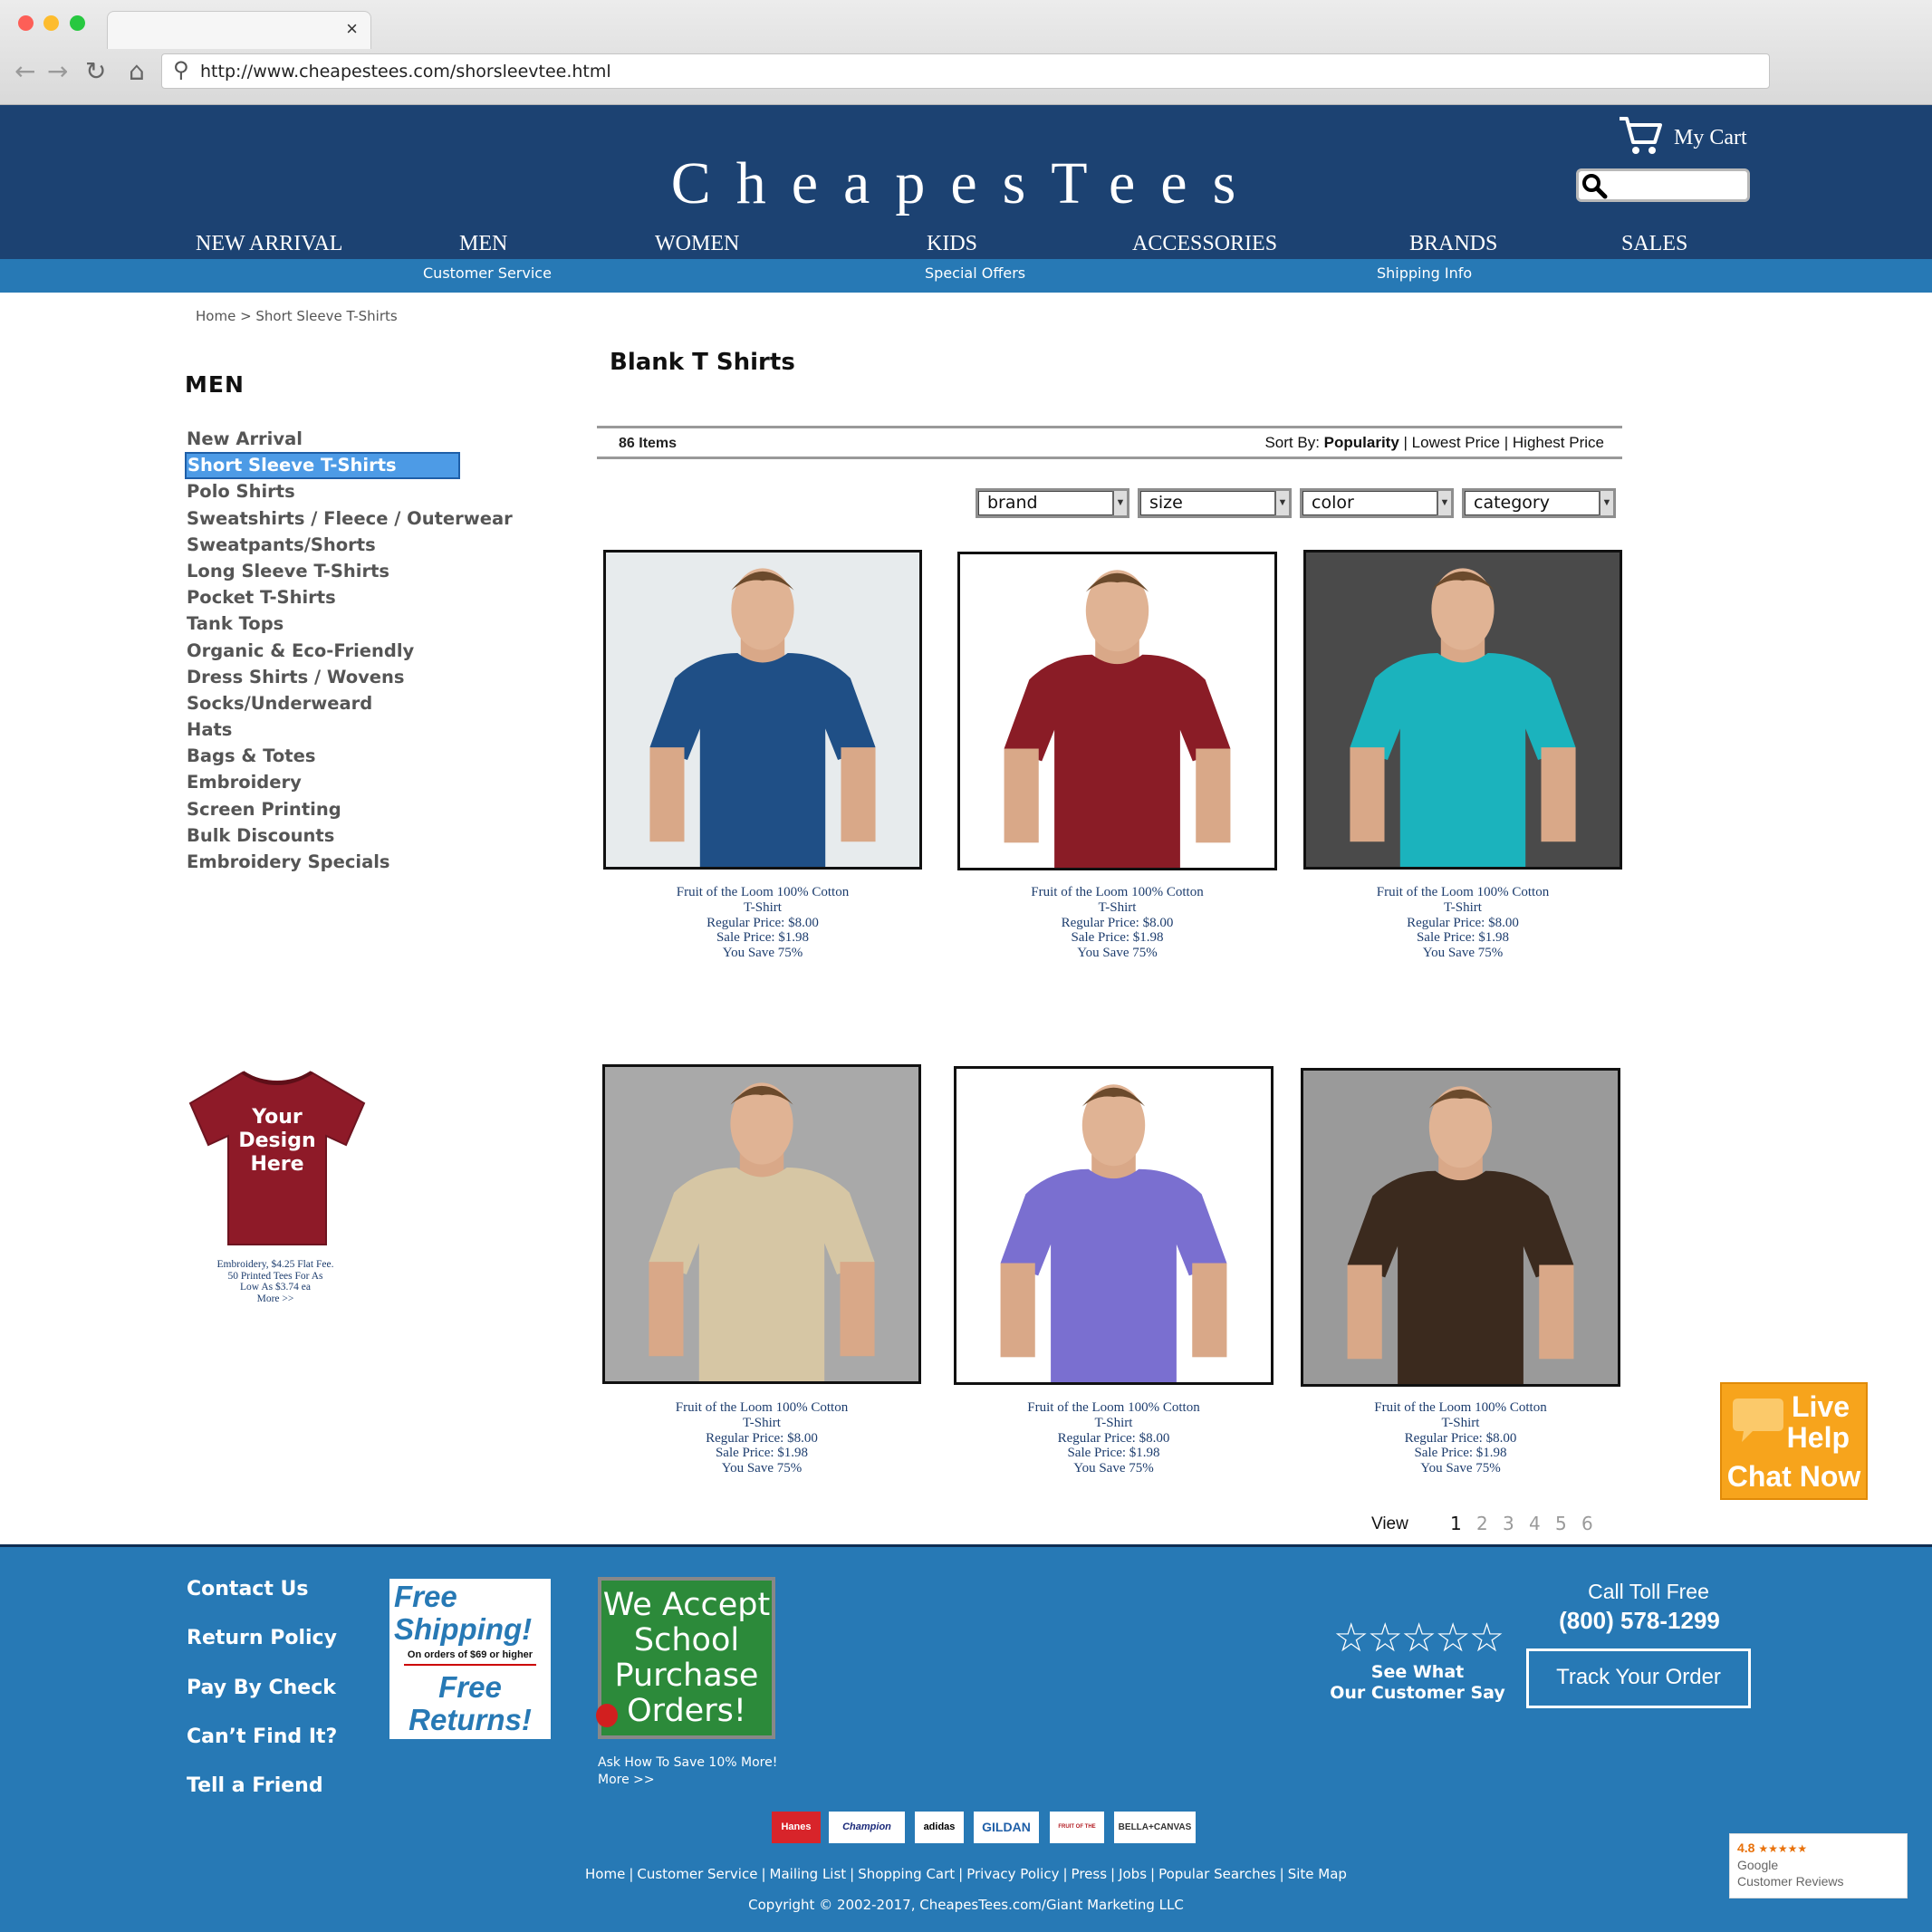 Image resolution: width=1932 pixels, height=1932 pixels. What do you see at coordinates (77, 23) in the screenshot?
I see `maximize-window-button` at bounding box center [77, 23].